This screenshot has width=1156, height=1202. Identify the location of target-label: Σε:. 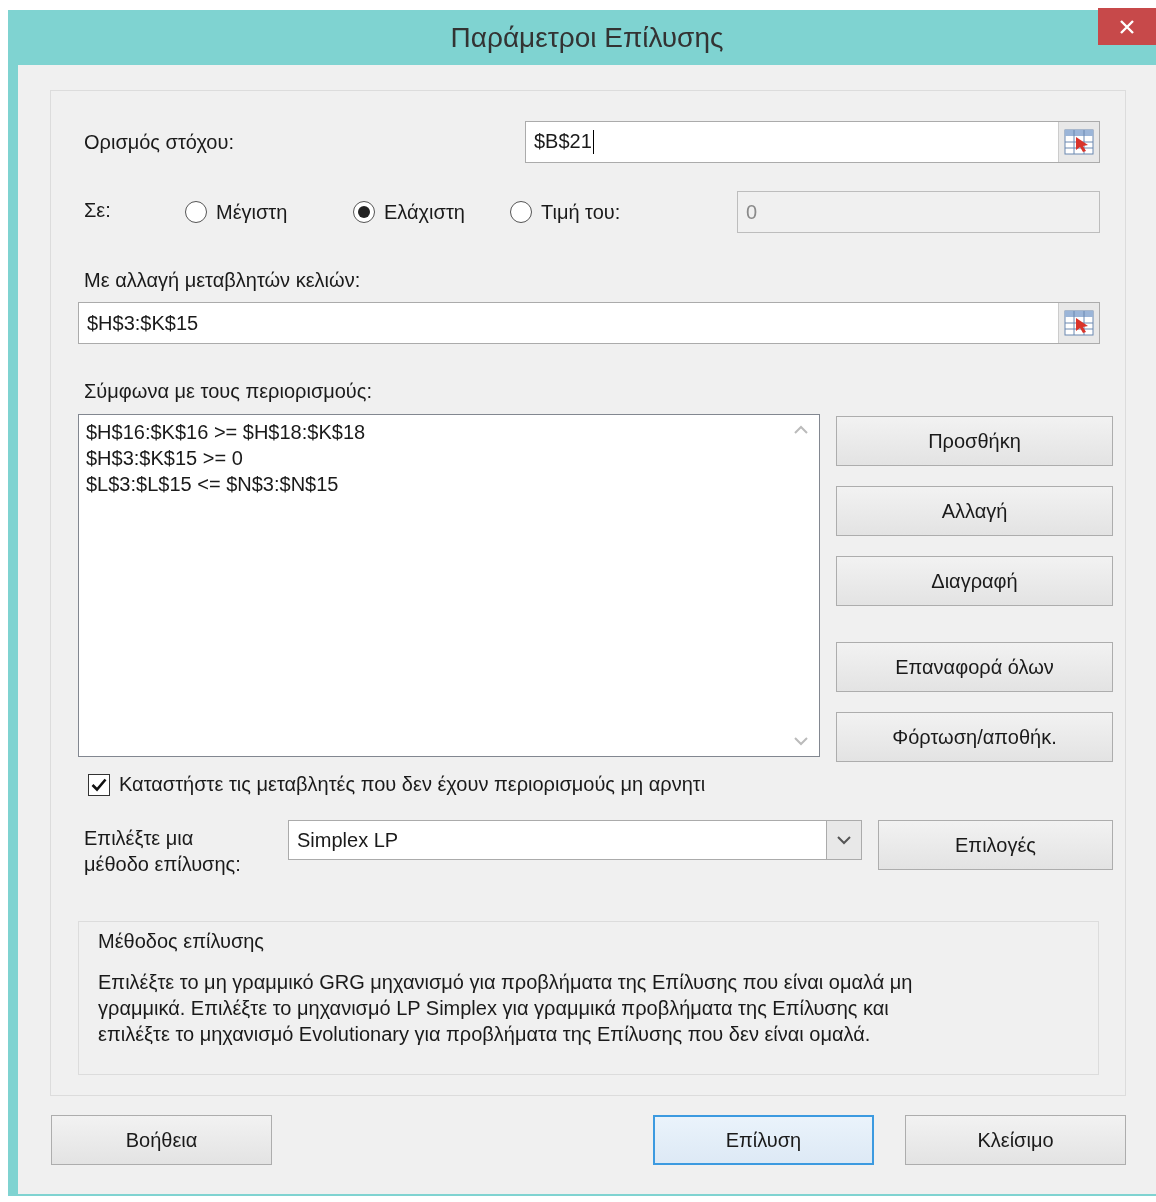
(97, 210).